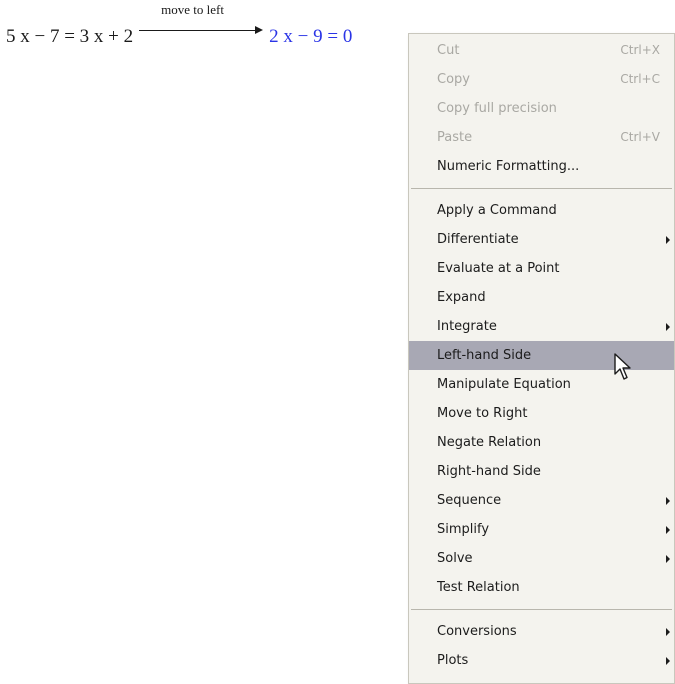 This screenshot has height=684, width=675. What do you see at coordinates (467, 326) in the screenshot?
I see `menu-item-label: Integrate` at bounding box center [467, 326].